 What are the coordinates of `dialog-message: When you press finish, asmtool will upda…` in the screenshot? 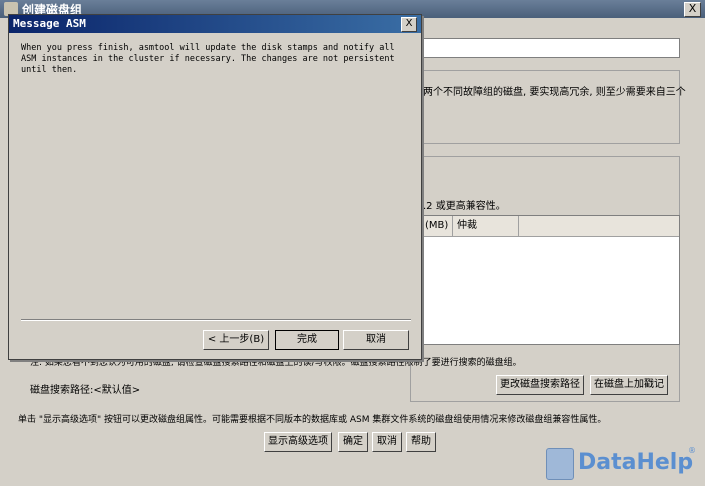 It's located at (208, 59).